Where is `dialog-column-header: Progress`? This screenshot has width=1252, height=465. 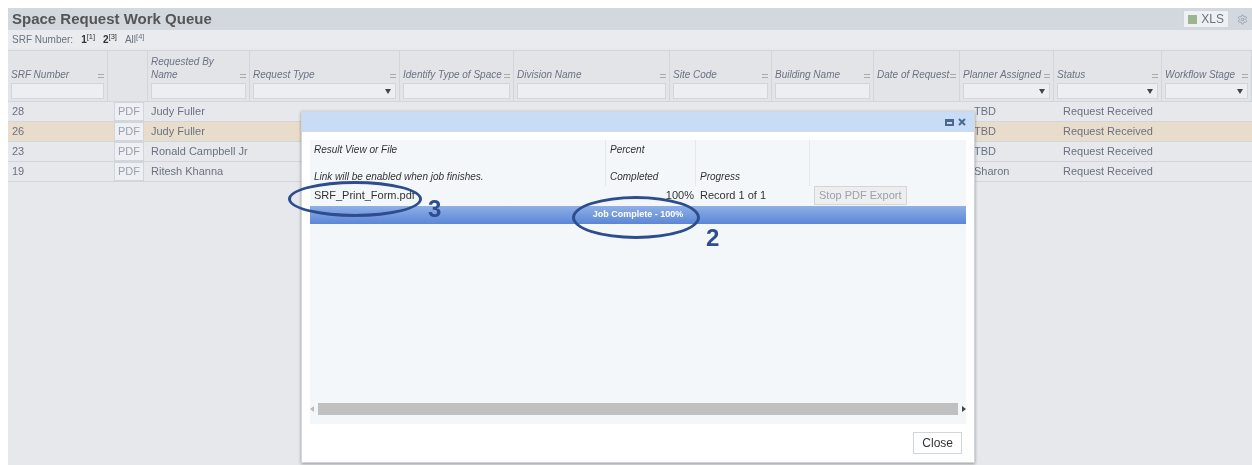
dialog-column-header: Progress is located at coordinates (720, 177).